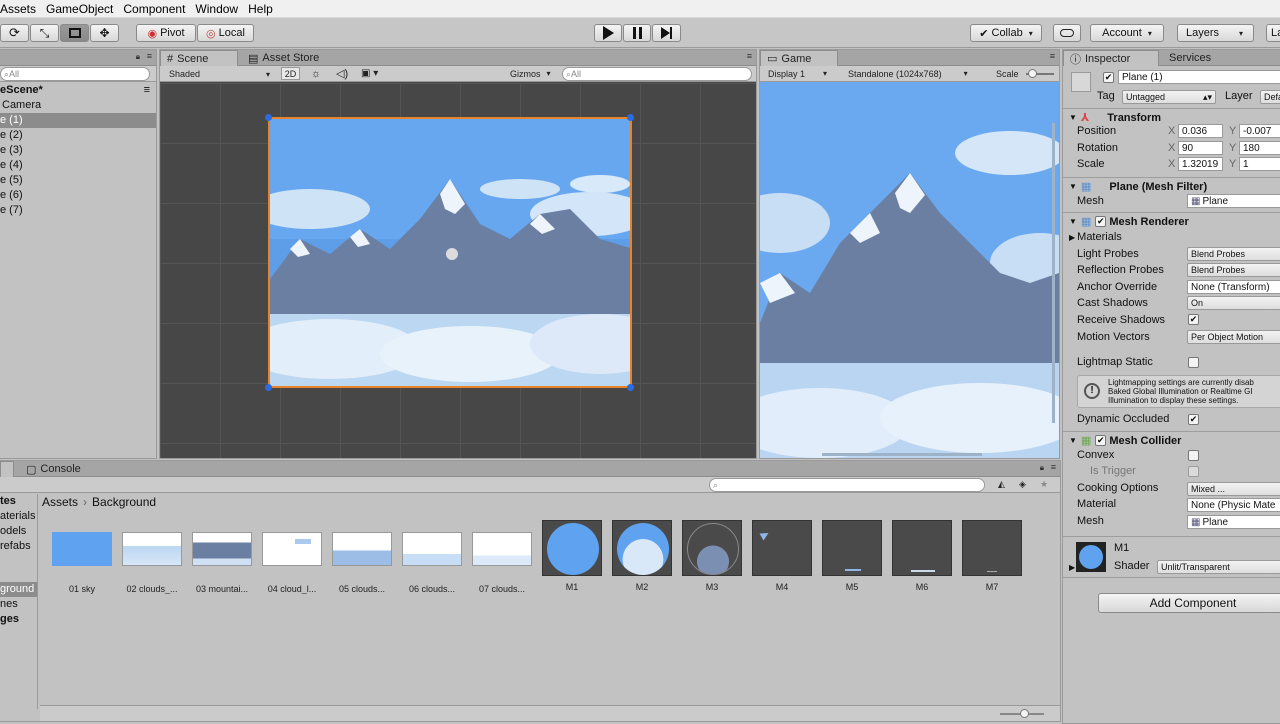 The height and width of the screenshot is (724, 1280). Describe the element at coordinates (1200, 148) in the screenshot. I see `rotation-x-field: 90` at that location.